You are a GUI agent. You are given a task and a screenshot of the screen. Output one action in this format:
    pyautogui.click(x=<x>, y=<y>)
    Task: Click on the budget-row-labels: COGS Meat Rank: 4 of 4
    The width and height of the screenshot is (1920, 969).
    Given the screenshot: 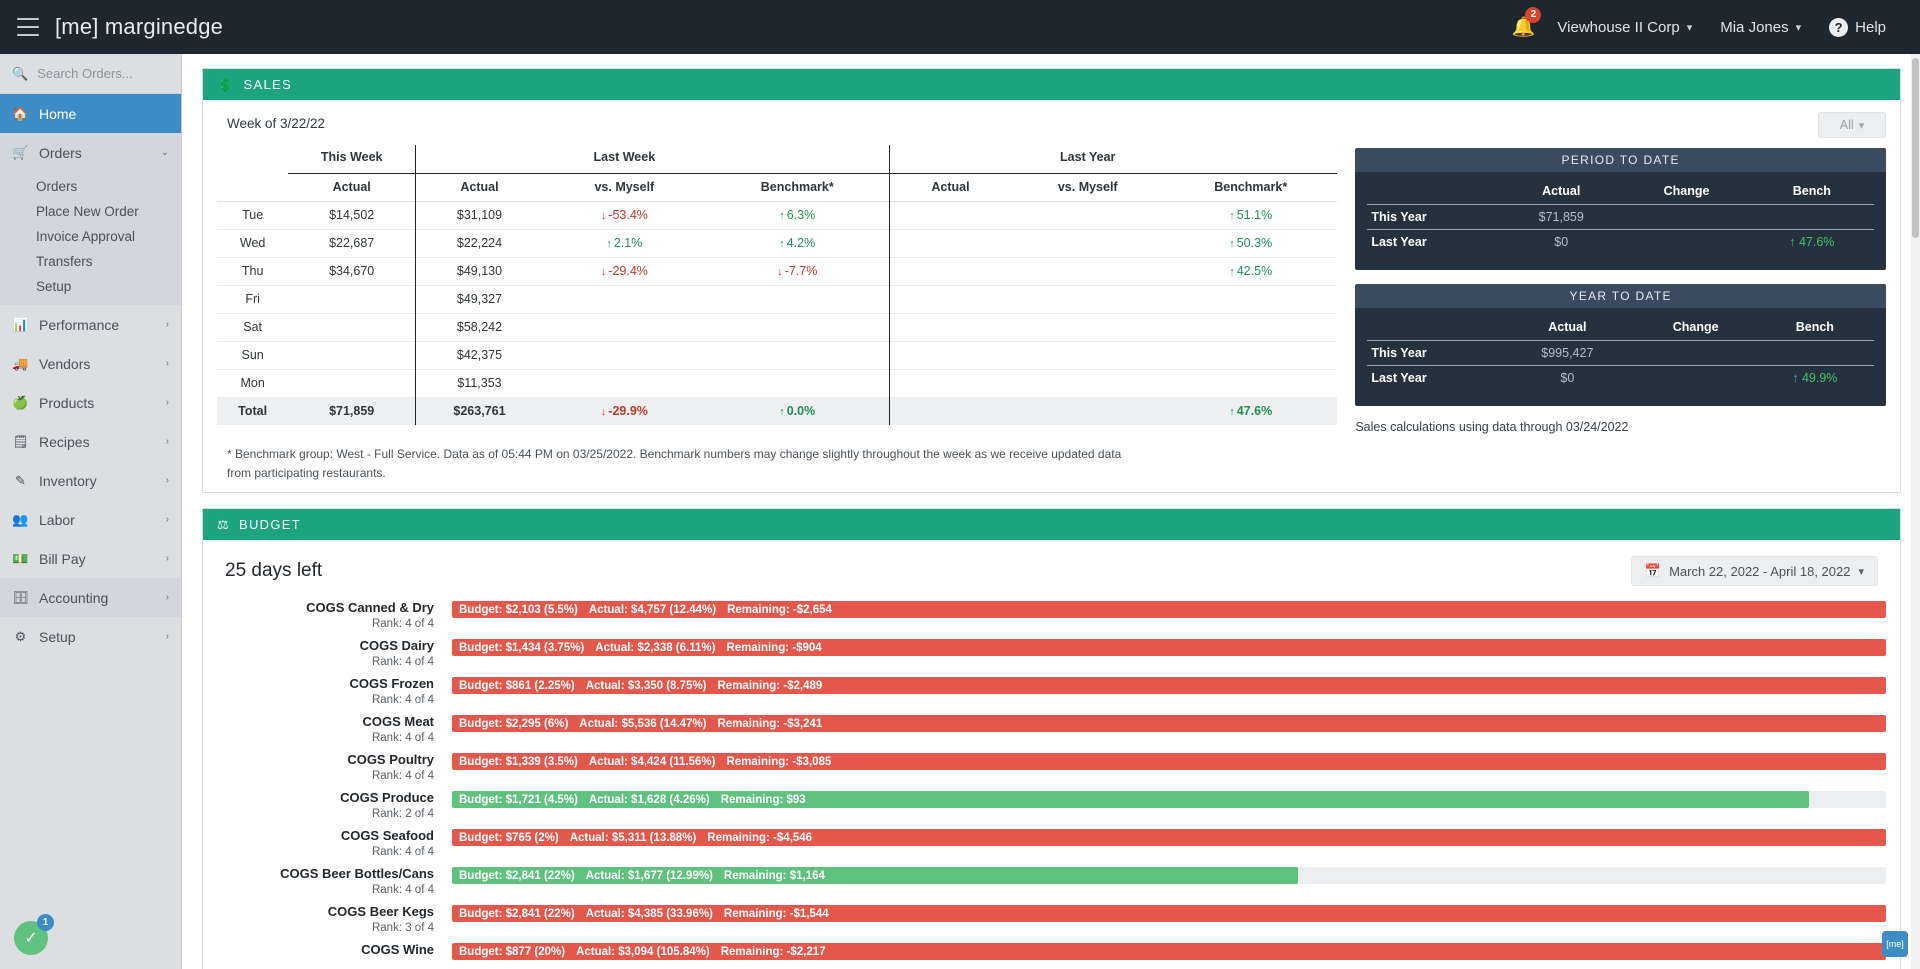 What is the action you would take?
    pyautogui.click(x=334, y=730)
    